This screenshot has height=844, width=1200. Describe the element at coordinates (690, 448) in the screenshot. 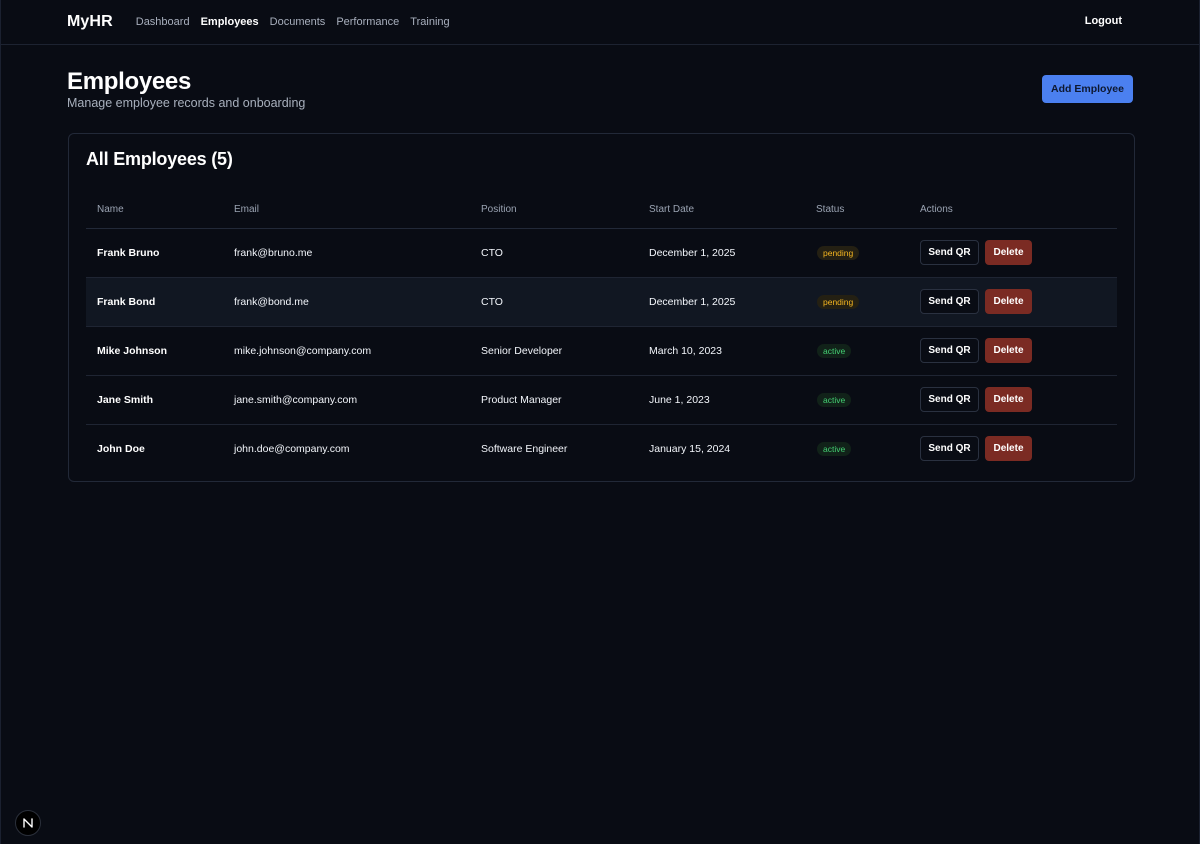

I see `employee-start-date: January 15, 2024` at that location.